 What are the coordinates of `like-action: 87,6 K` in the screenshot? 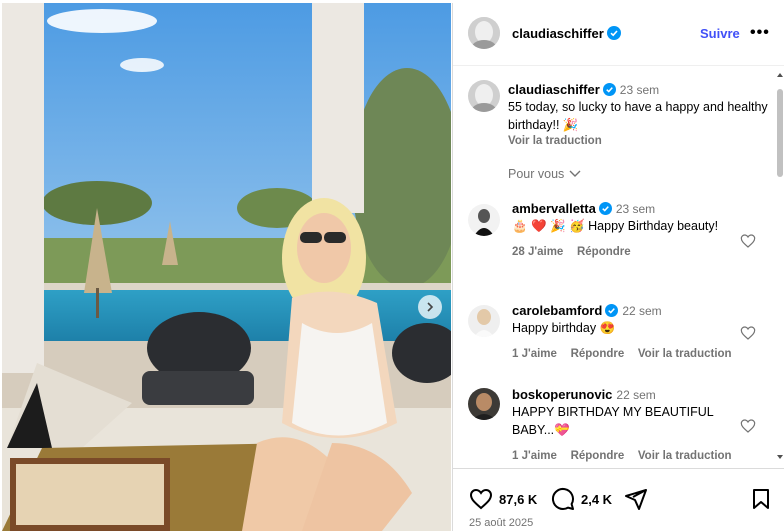 It's located at (503, 499).